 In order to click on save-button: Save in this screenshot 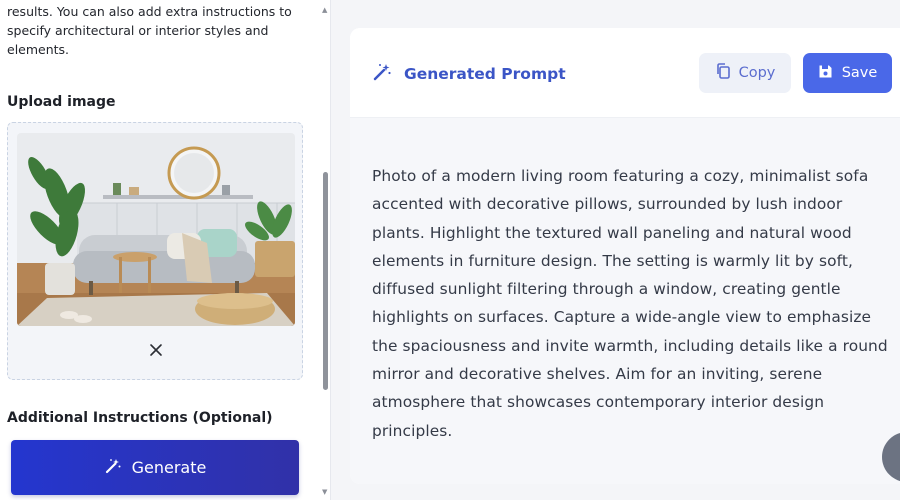, I will do `click(847, 73)`.